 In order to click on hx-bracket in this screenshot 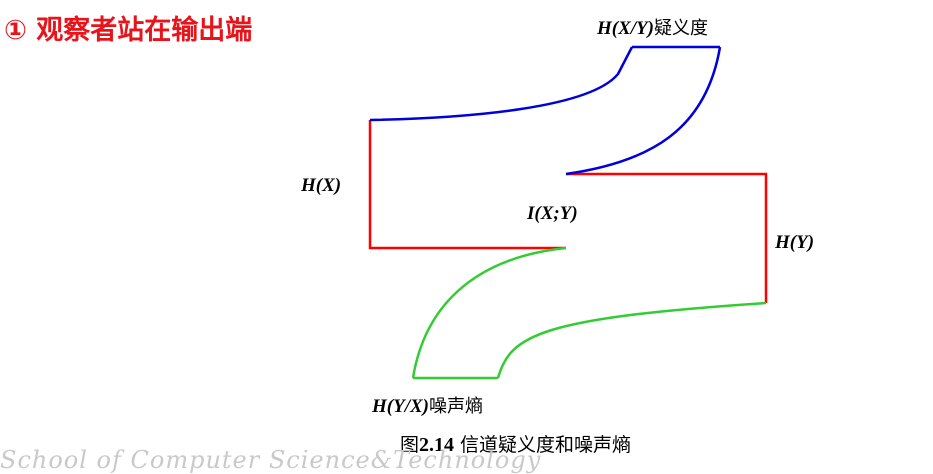, I will do `click(467, 185)`.